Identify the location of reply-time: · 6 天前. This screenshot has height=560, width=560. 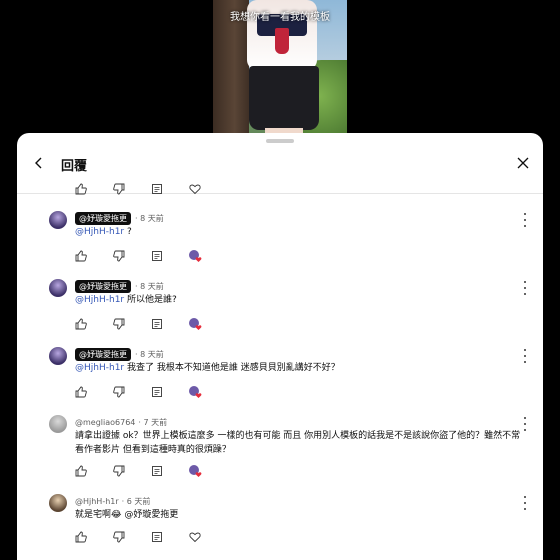
(136, 501).